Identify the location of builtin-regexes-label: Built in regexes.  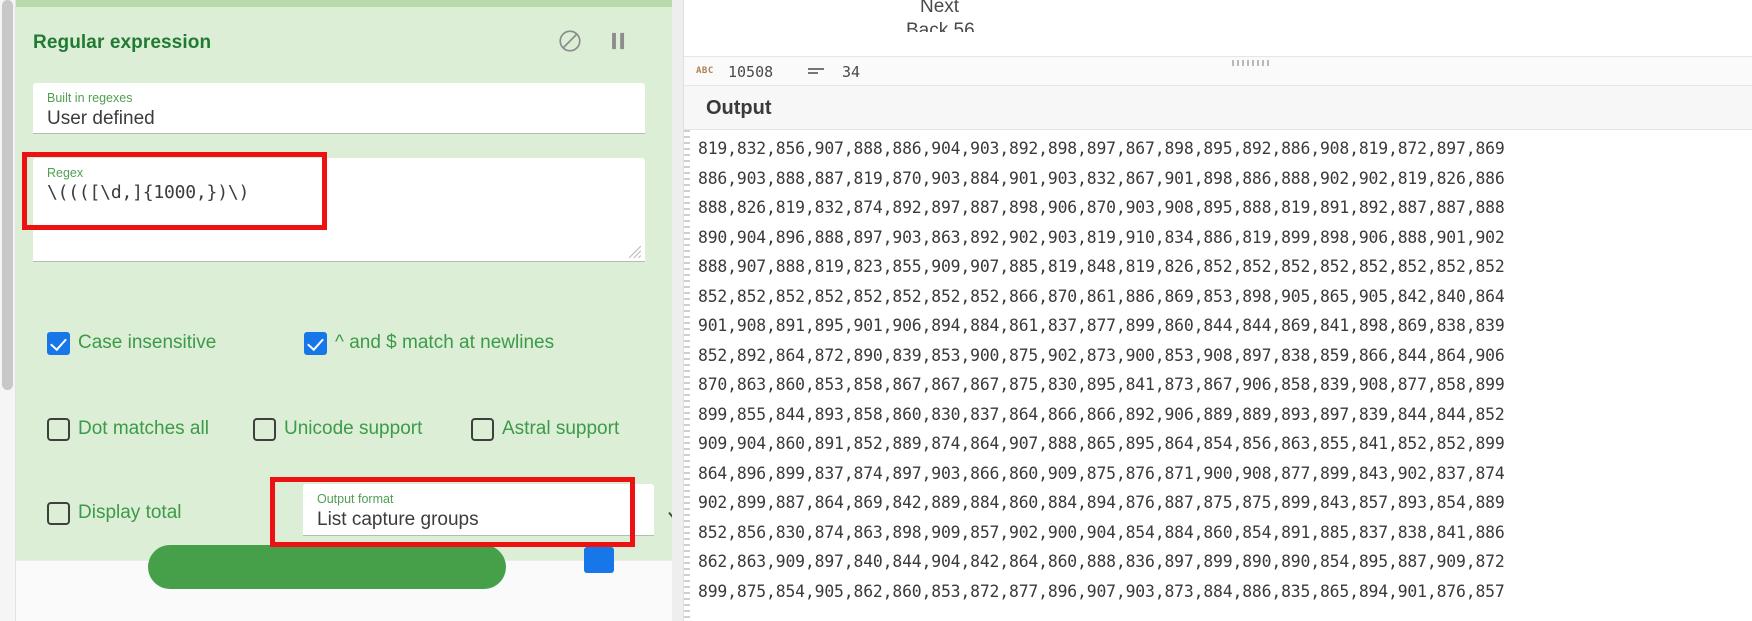
(90, 98).